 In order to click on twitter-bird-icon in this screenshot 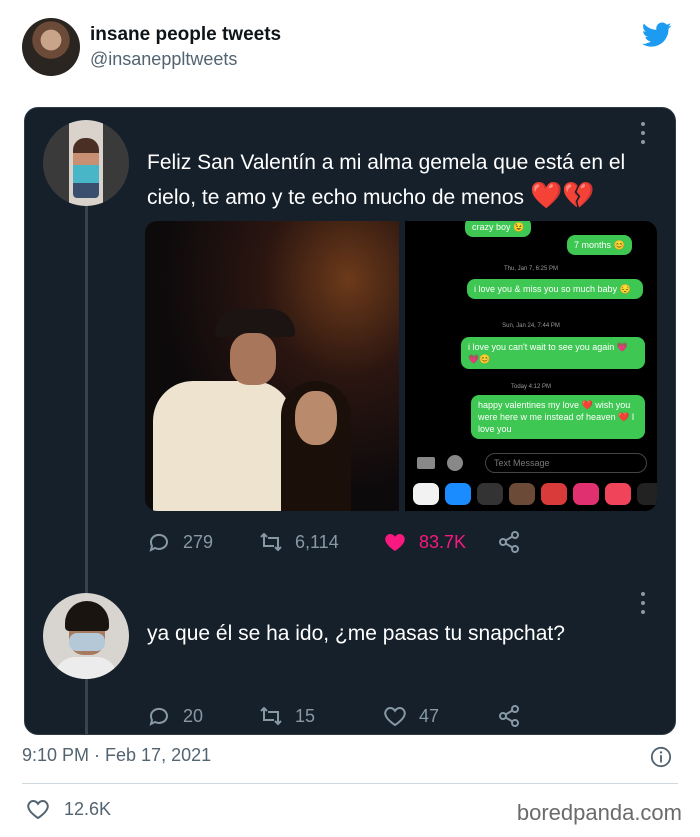, I will do `click(657, 35)`.